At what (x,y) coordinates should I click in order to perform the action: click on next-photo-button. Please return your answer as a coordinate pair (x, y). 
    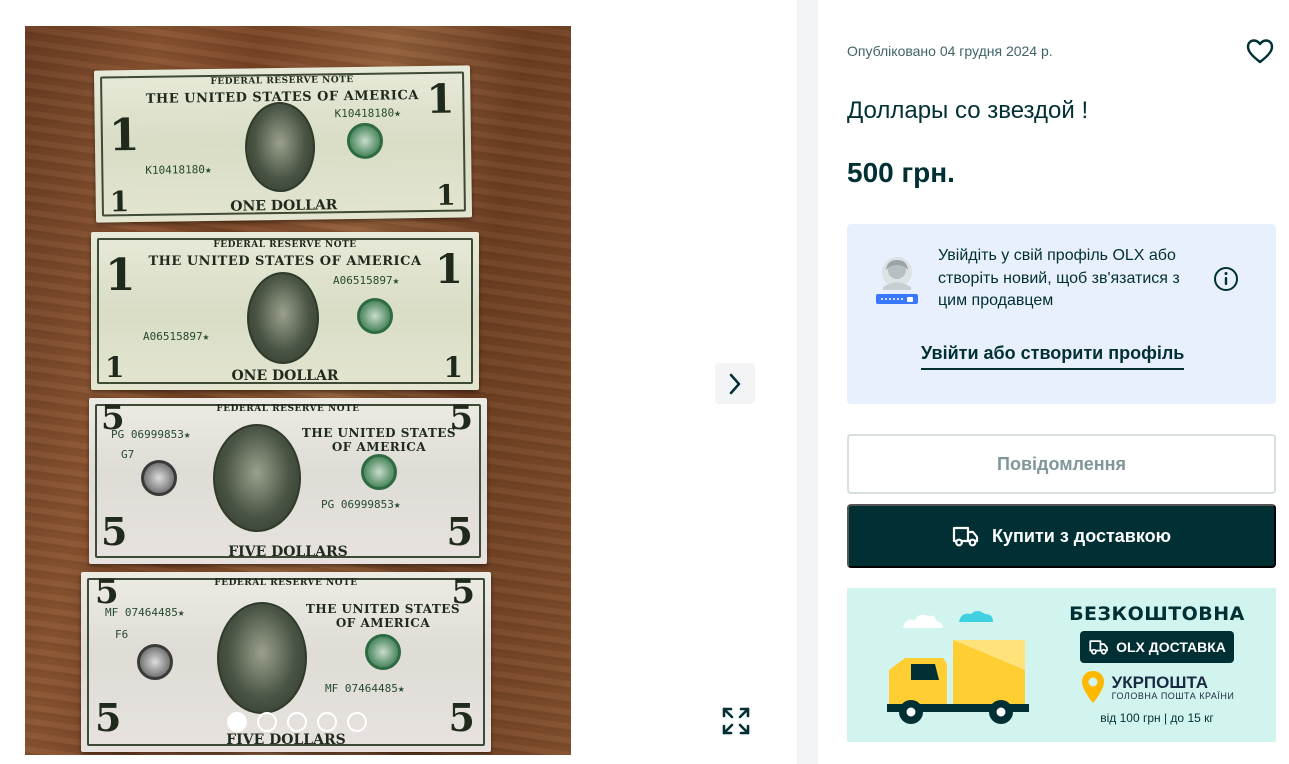
    Looking at the image, I should click on (735, 383).